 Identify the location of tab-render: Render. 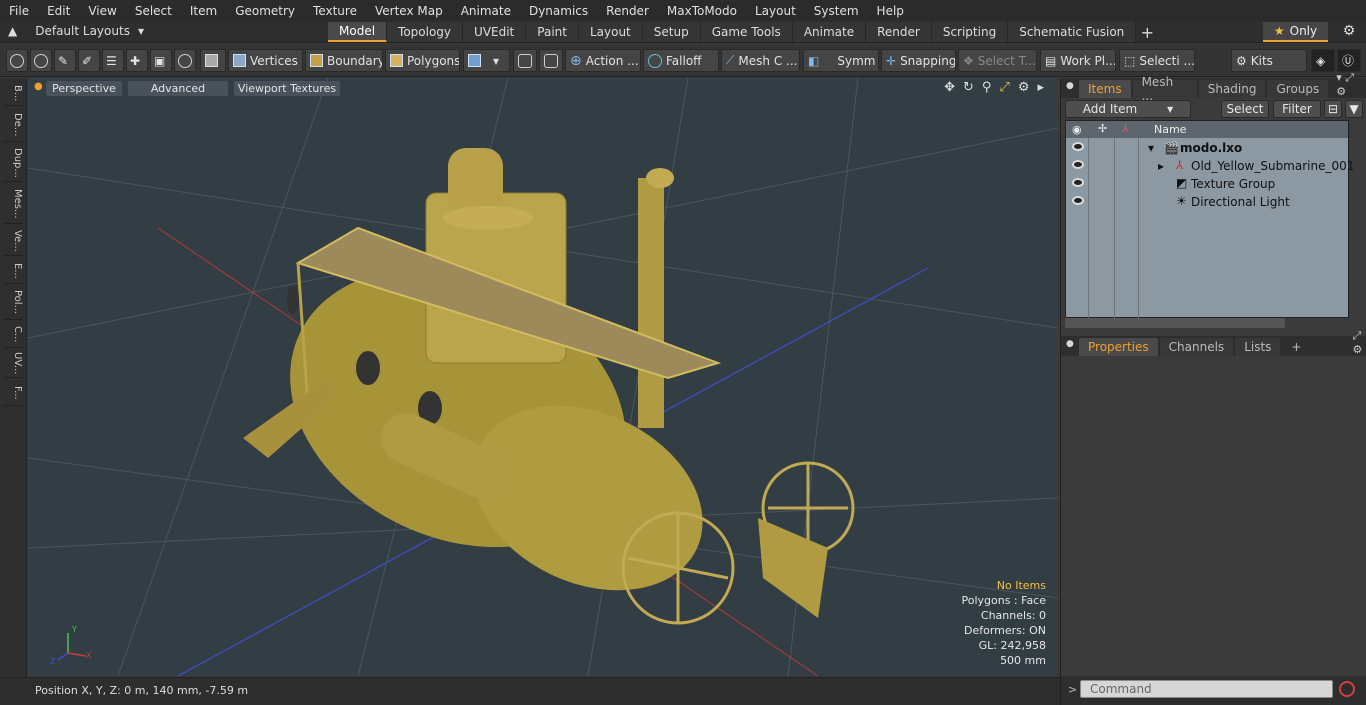
(899, 32).